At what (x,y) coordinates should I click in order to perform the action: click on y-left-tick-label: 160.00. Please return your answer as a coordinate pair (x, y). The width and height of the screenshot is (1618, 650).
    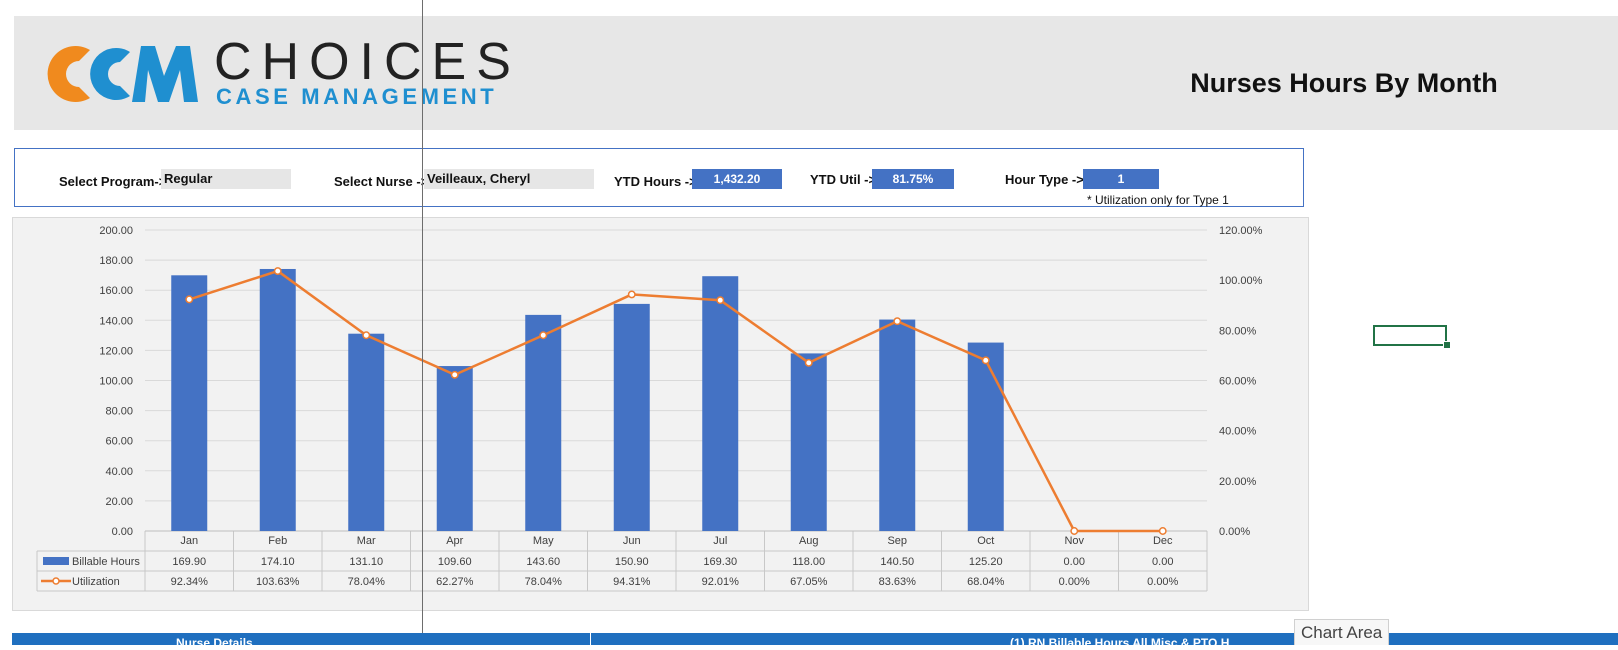
    Looking at the image, I should click on (116, 291).